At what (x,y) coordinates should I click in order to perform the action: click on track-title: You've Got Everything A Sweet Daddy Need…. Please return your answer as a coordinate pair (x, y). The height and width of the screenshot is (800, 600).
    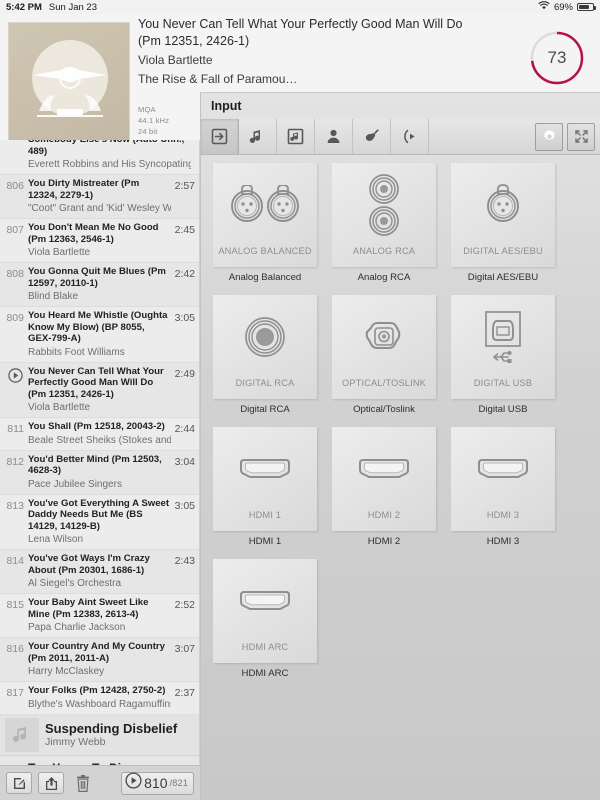
    Looking at the image, I should click on (99, 514).